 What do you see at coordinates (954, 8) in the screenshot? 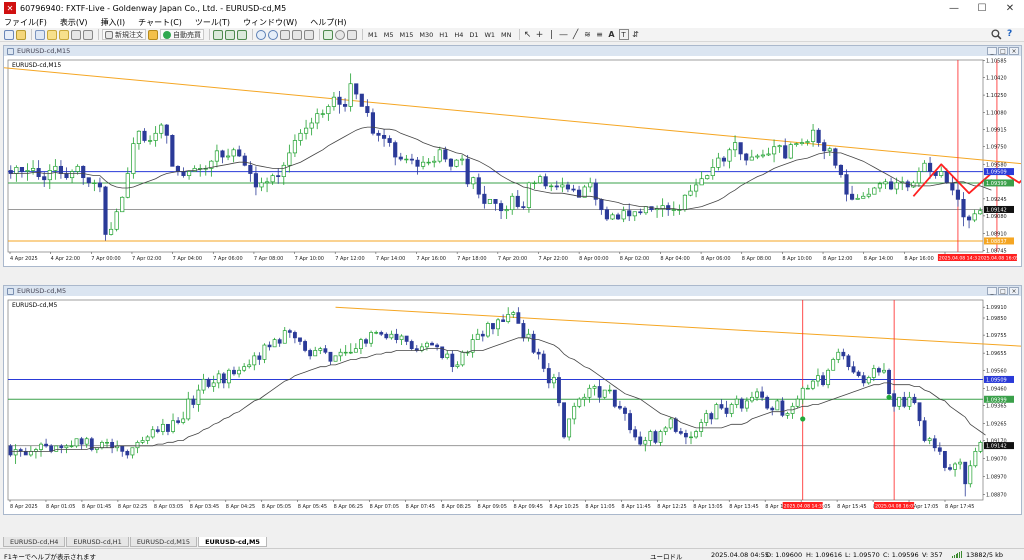
I see `minimize-button: —` at bounding box center [954, 8].